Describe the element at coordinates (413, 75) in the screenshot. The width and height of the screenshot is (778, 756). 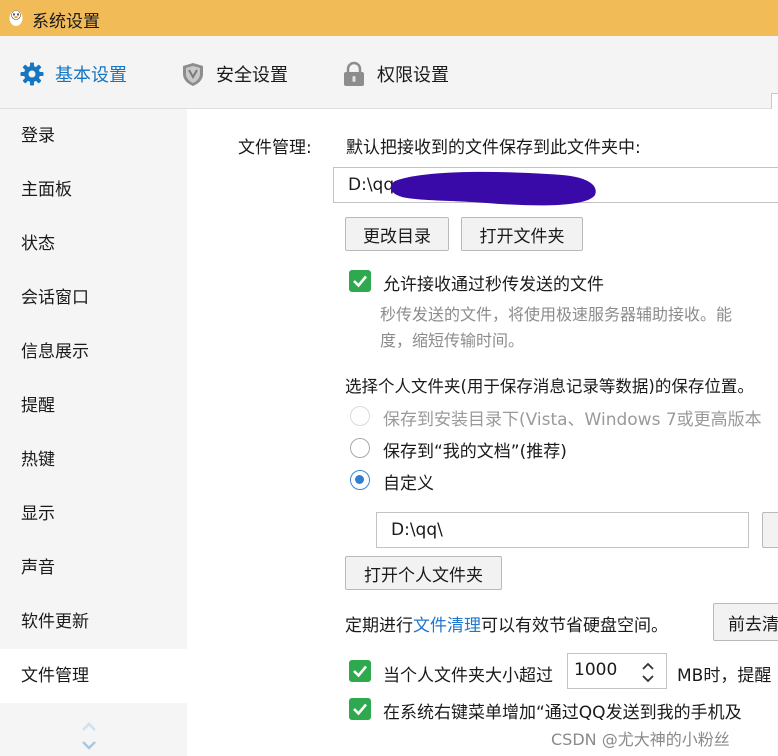
I see `tab-label: 权限设置` at that location.